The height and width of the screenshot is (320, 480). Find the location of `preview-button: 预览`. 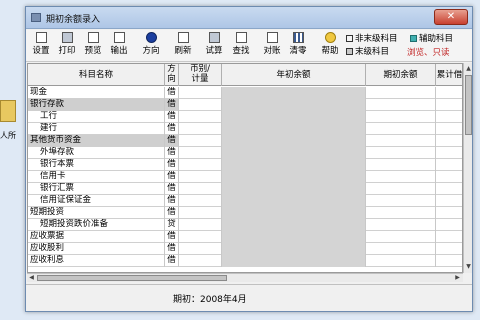

preview-button: 预览 is located at coordinates (93, 46).